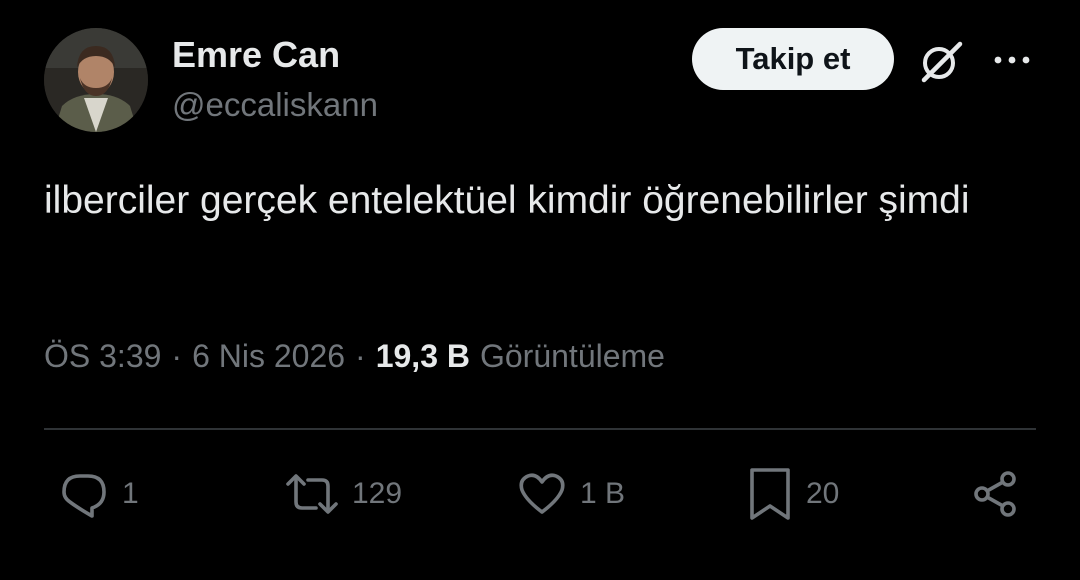 This screenshot has width=1080, height=580. Describe the element at coordinates (312, 494) in the screenshot. I see `repost-icon` at that location.